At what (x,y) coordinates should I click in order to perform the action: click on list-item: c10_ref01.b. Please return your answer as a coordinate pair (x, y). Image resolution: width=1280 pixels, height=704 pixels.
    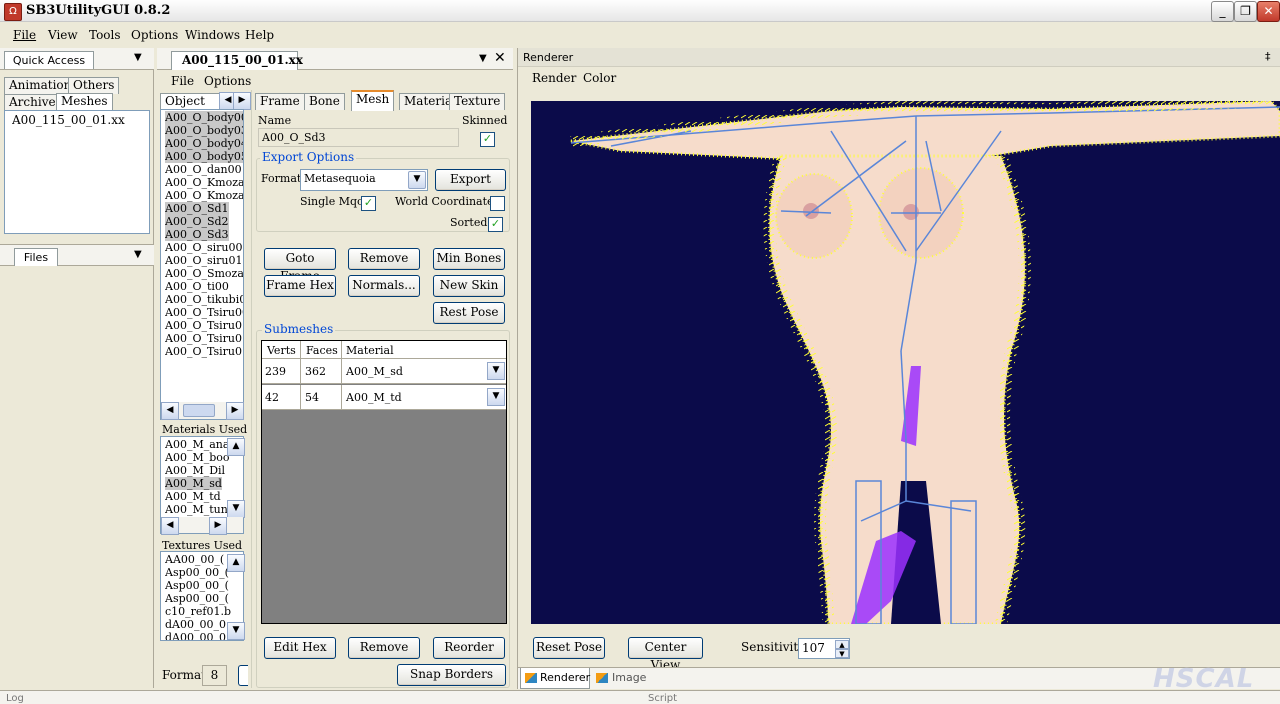
    Looking at the image, I should click on (198, 611).